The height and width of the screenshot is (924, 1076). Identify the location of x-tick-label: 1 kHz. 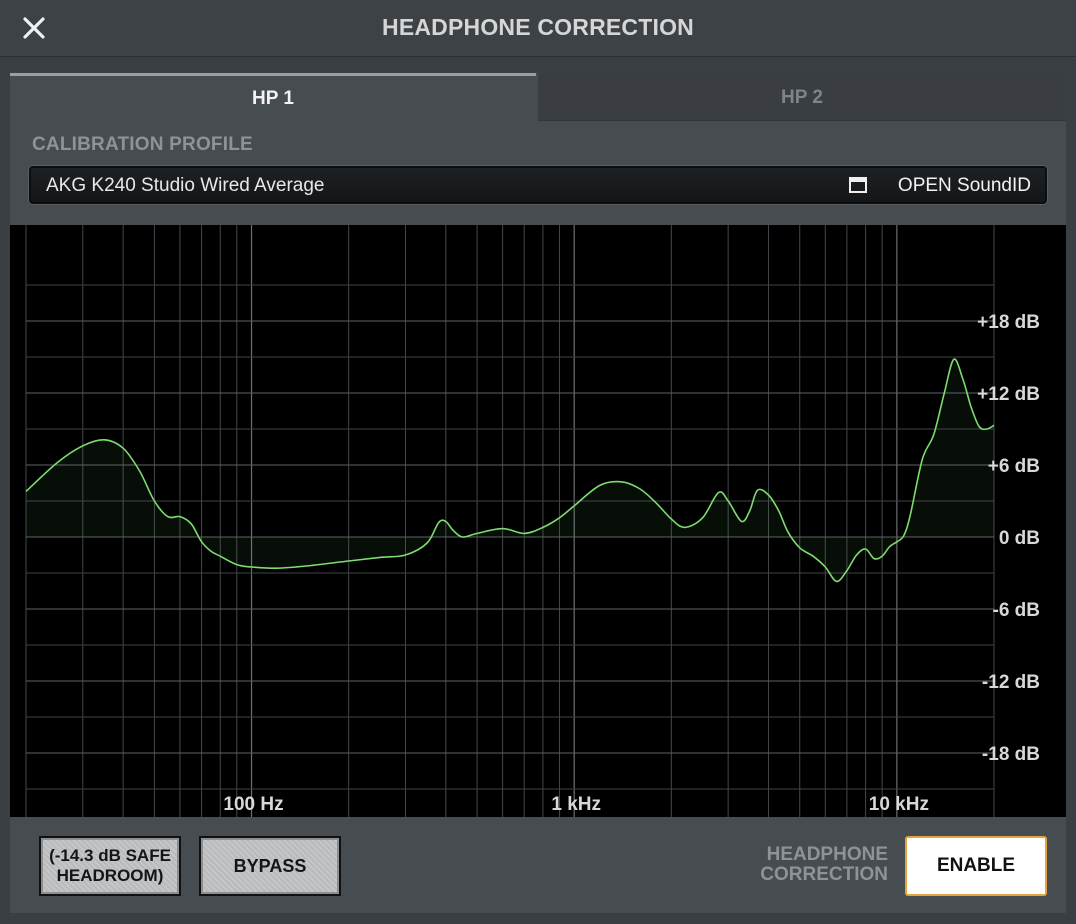
(576, 804).